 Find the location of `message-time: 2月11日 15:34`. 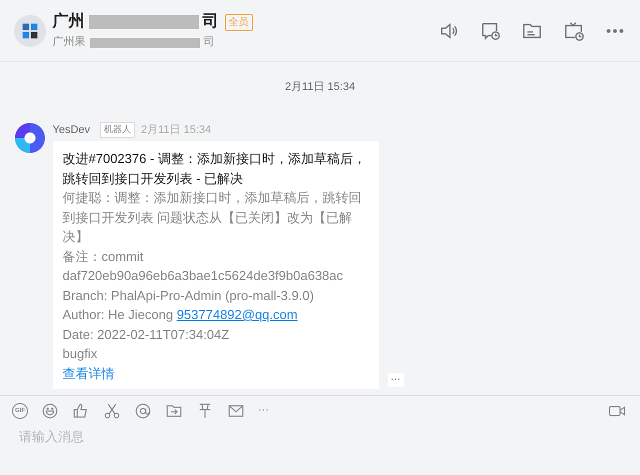

message-time: 2月11日 15:34 is located at coordinates (176, 130).